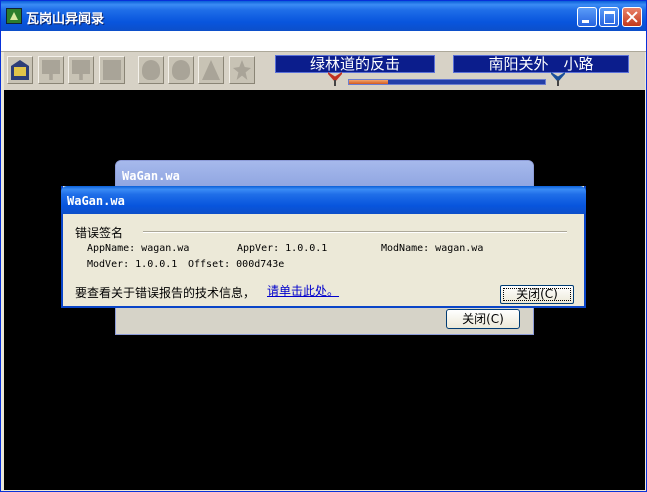 The image size is (647, 492). I want to click on info-text: 要查看关于错误报告的技术信息，, so click(165, 293).